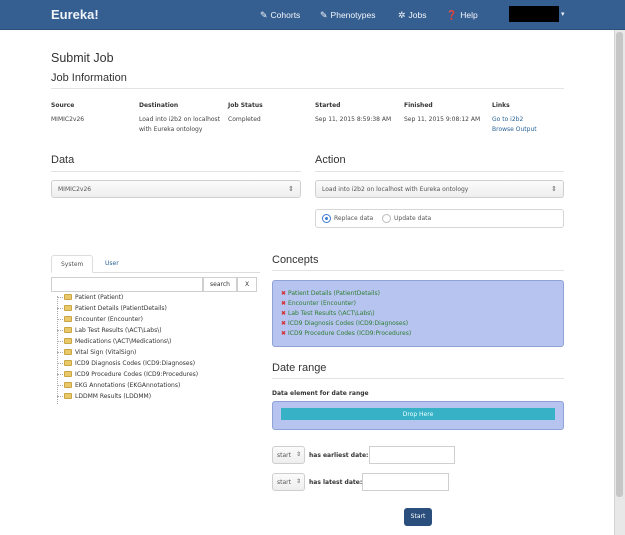 This screenshot has width=625, height=535. Describe the element at coordinates (326, 218) in the screenshot. I see `replace-data-radio` at that location.